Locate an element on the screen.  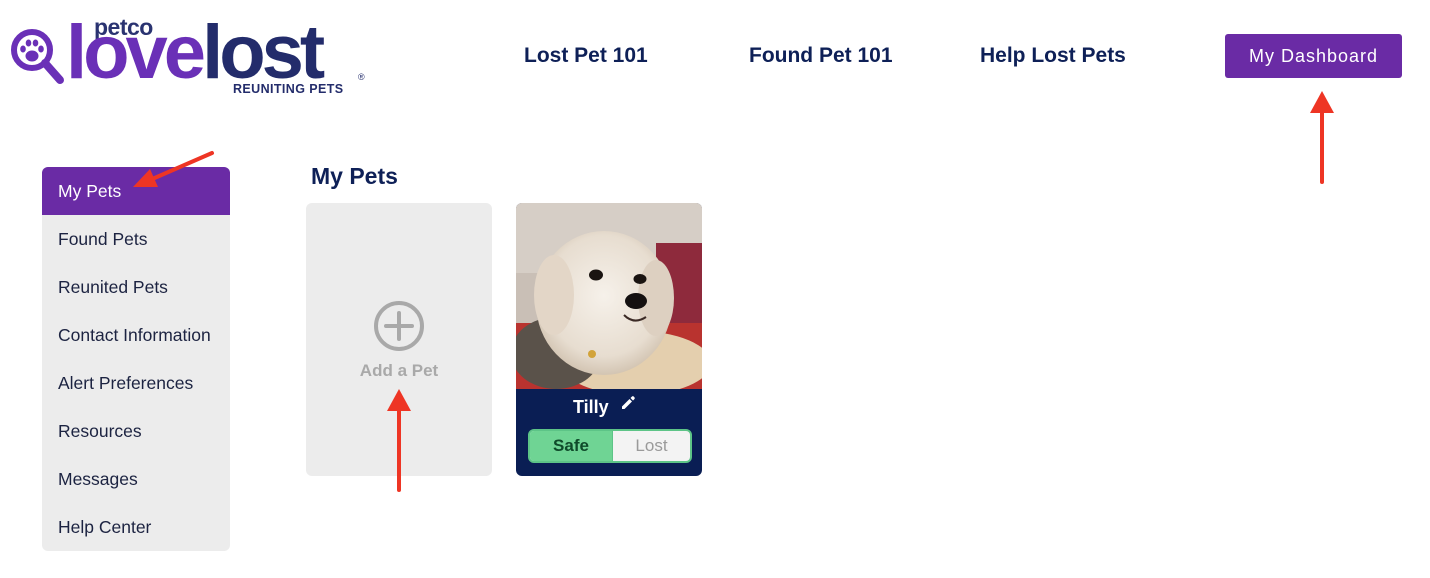
arrow-to-my-dashboard is located at coordinates (1322, 137).